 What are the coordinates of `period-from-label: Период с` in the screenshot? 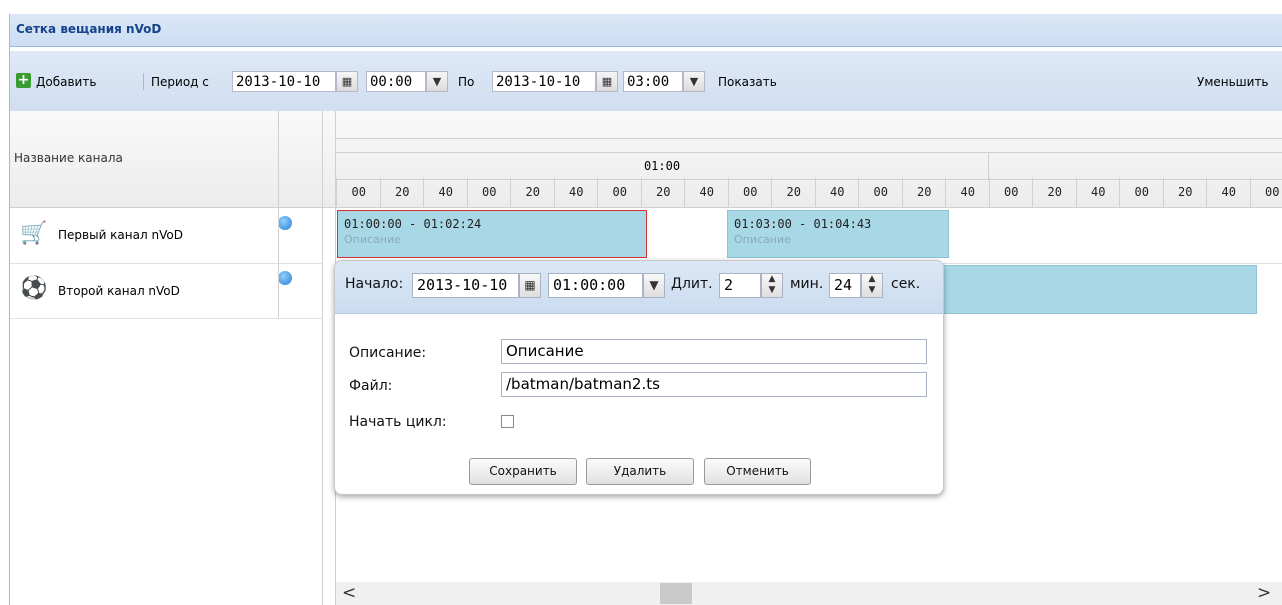 It's located at (180, 82).